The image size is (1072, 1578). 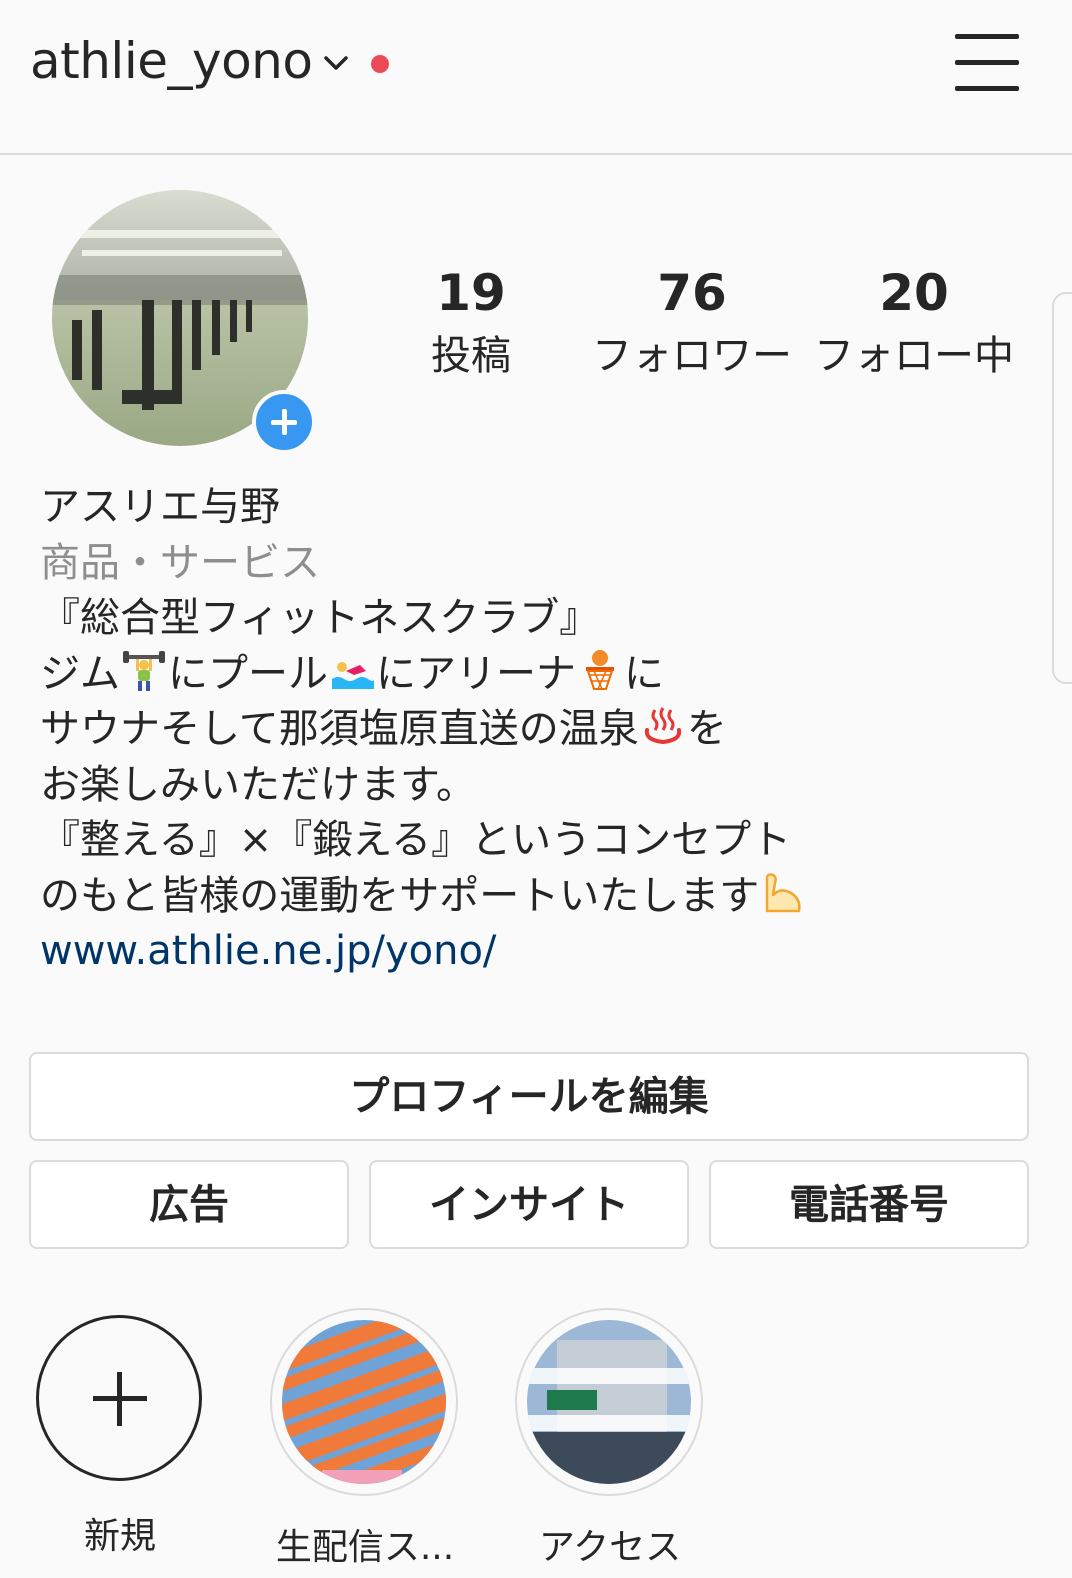 I want to click on chevron-down-icon, so click(x=336, y=63).